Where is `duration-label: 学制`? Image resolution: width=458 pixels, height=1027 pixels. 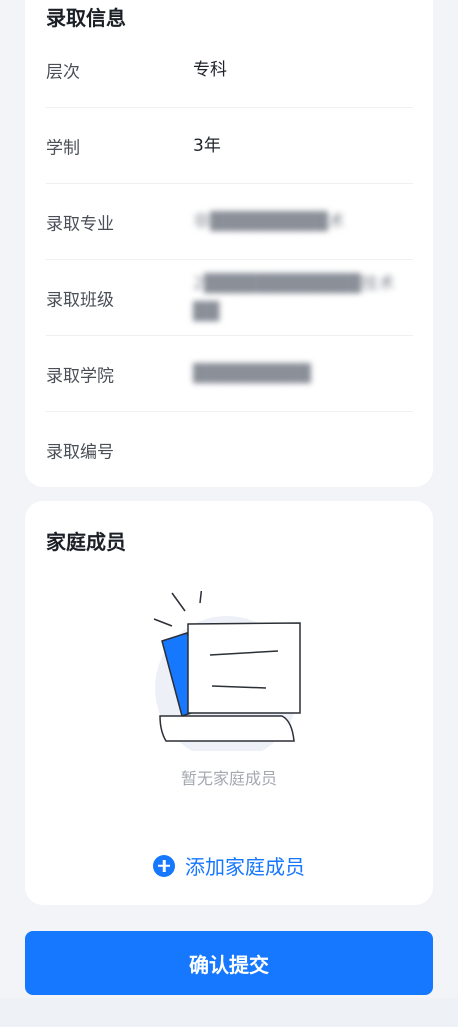 duration-label: 学制 is located at coordinates (63, 148).